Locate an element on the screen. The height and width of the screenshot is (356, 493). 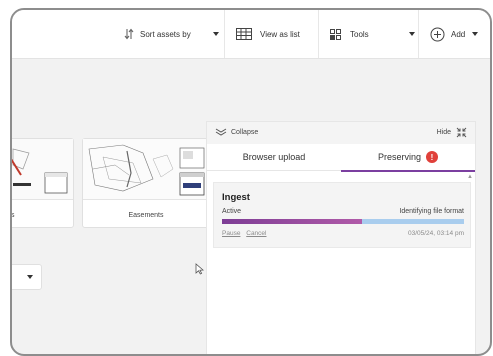
job-status: Active is located at coordinates (232, 211).